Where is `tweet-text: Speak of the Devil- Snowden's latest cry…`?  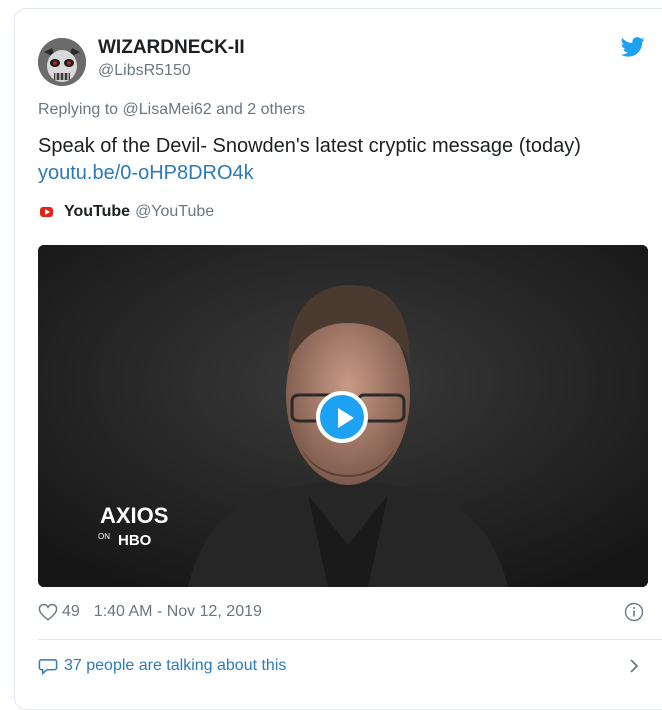
tweet-text: Speak of the Devil- Snowden's latest cry… is located at coordinates (309, 146).